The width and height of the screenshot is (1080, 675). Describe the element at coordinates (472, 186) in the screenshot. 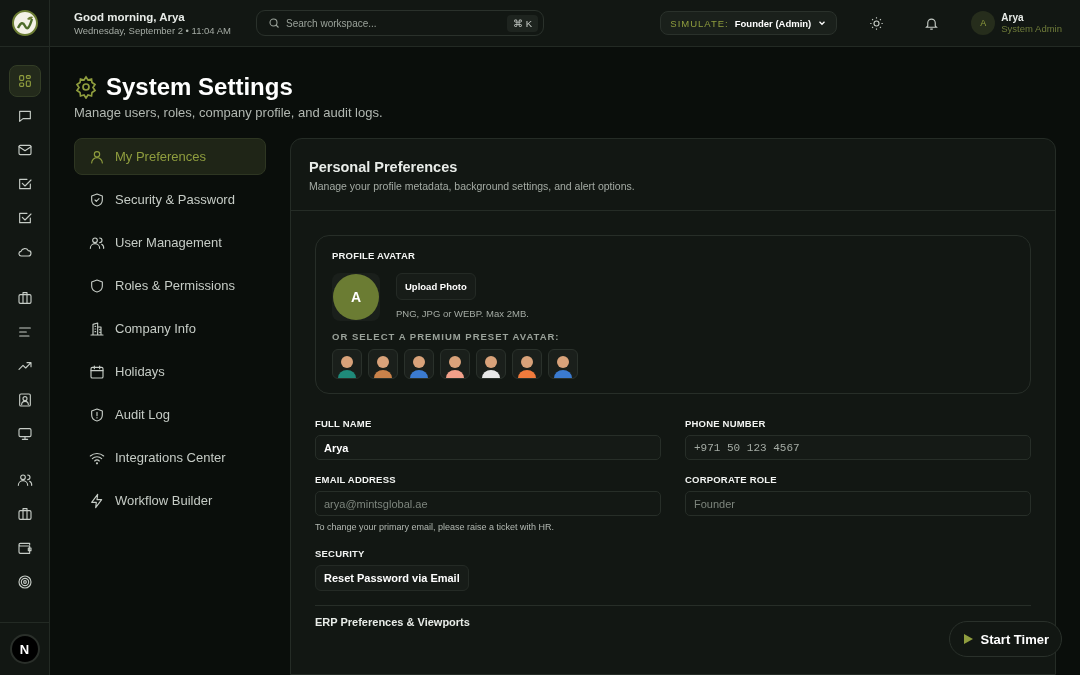

I see `panel-subtitle: Manage your profile metadata, background settings, and alert options.` at that location.